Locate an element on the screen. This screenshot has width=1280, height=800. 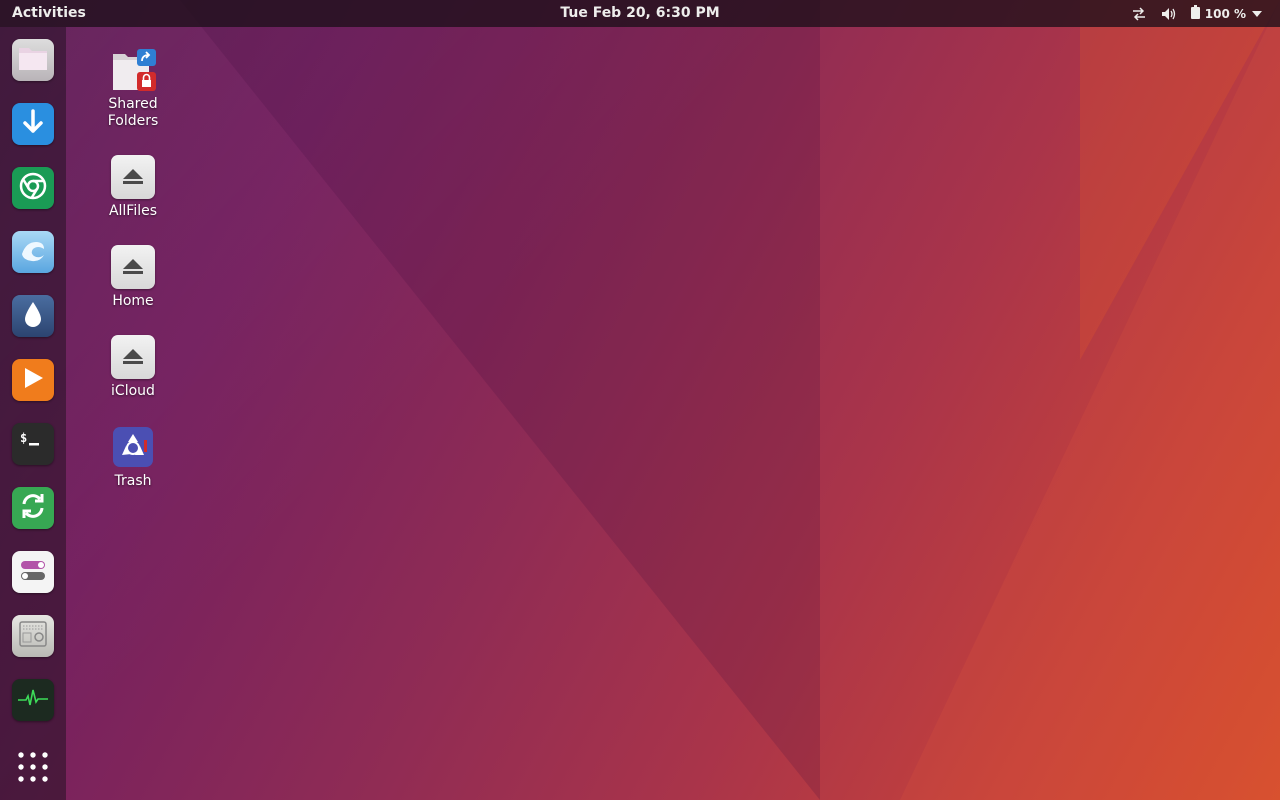
volume-icon is located at coordinates (1169, 14).